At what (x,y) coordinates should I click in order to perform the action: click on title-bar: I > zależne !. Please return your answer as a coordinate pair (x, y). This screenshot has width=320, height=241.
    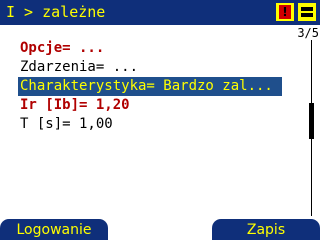
    Looking at the image, I should click on (160, 12).